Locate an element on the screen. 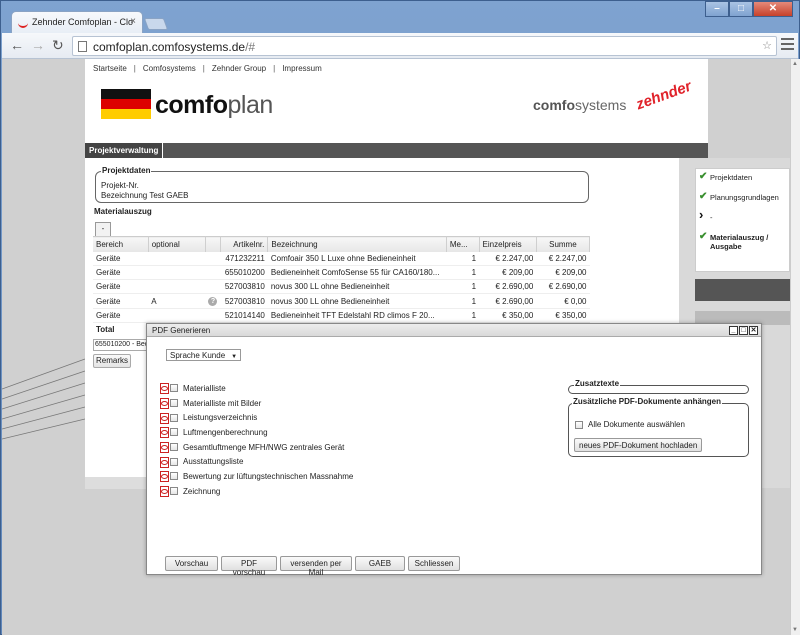  col-help is located at coordinates (213, 244).